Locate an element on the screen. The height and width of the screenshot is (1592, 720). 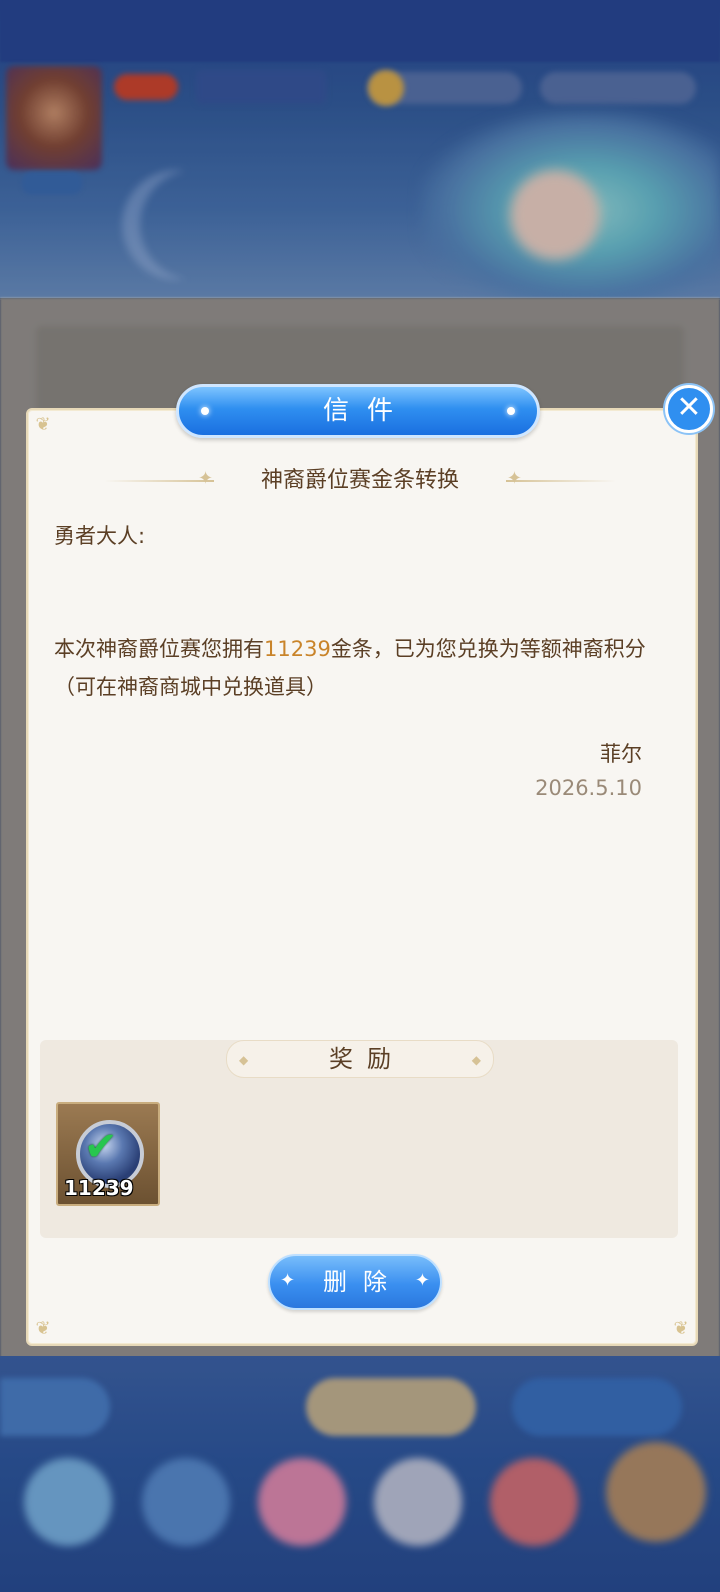
subject-row: ✦ 神裔爵位赛金条转换 ✦ is located at coordinates (360, 481).